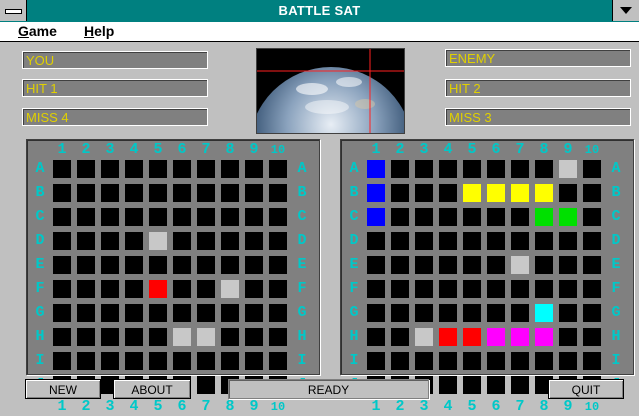 Image resolution: width=639 pixels, height=416 pixels. What do you see at coordinates (625, 10) in the screenshot?
I see `minimize-button` at bounding box center [625, 10].